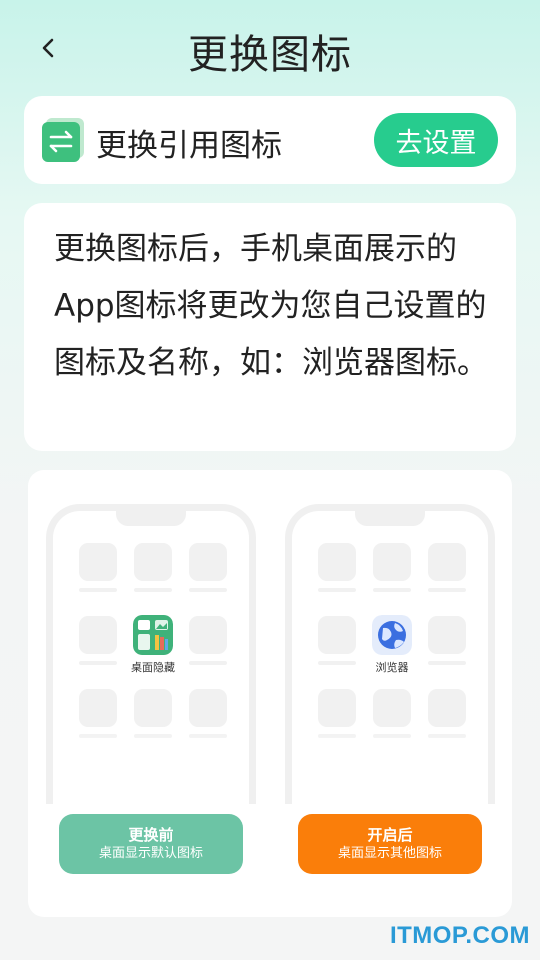 Image resolution: width=540 pixels, height=960 pixels. Describe the element at coordinates (270, 55) in the screenshot. I see `page-title: 更换图标` at that location.